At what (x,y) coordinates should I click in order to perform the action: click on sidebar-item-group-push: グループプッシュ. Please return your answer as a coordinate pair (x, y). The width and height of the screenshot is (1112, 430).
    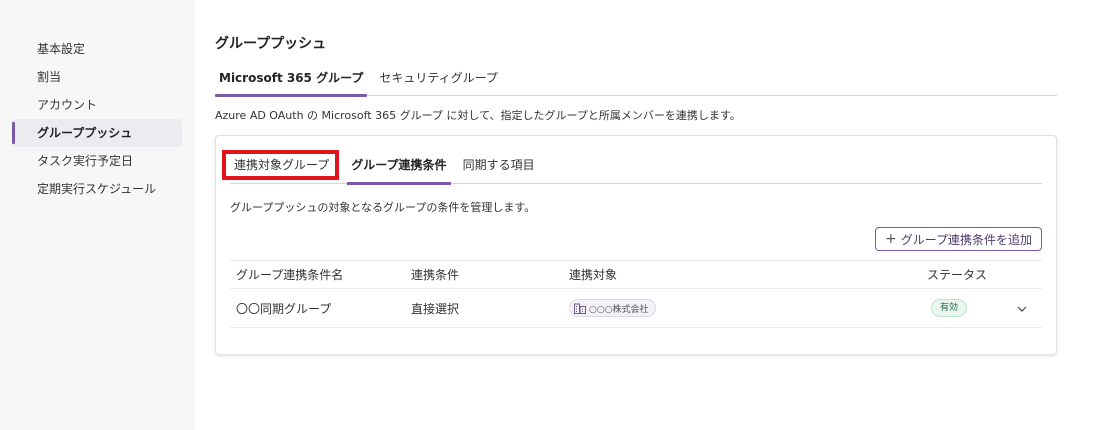
    Looking at the image, I should click on (97, 133).